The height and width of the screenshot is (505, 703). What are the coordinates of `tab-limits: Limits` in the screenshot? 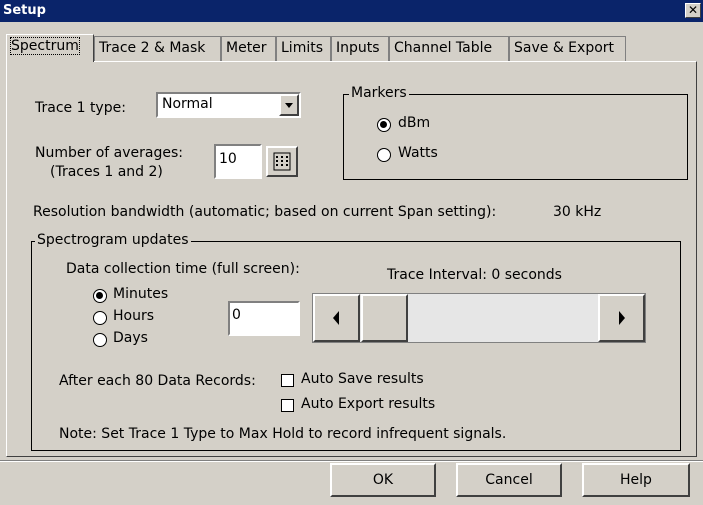 It's located at (303, 48).